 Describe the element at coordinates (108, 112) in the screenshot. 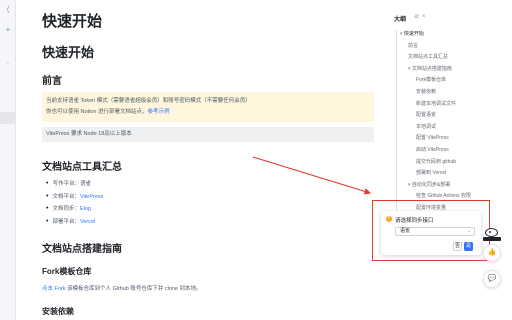

I see `callout-line-2: 你也可以使用 Notion 进行部署文档站点，参考示例` at that location.